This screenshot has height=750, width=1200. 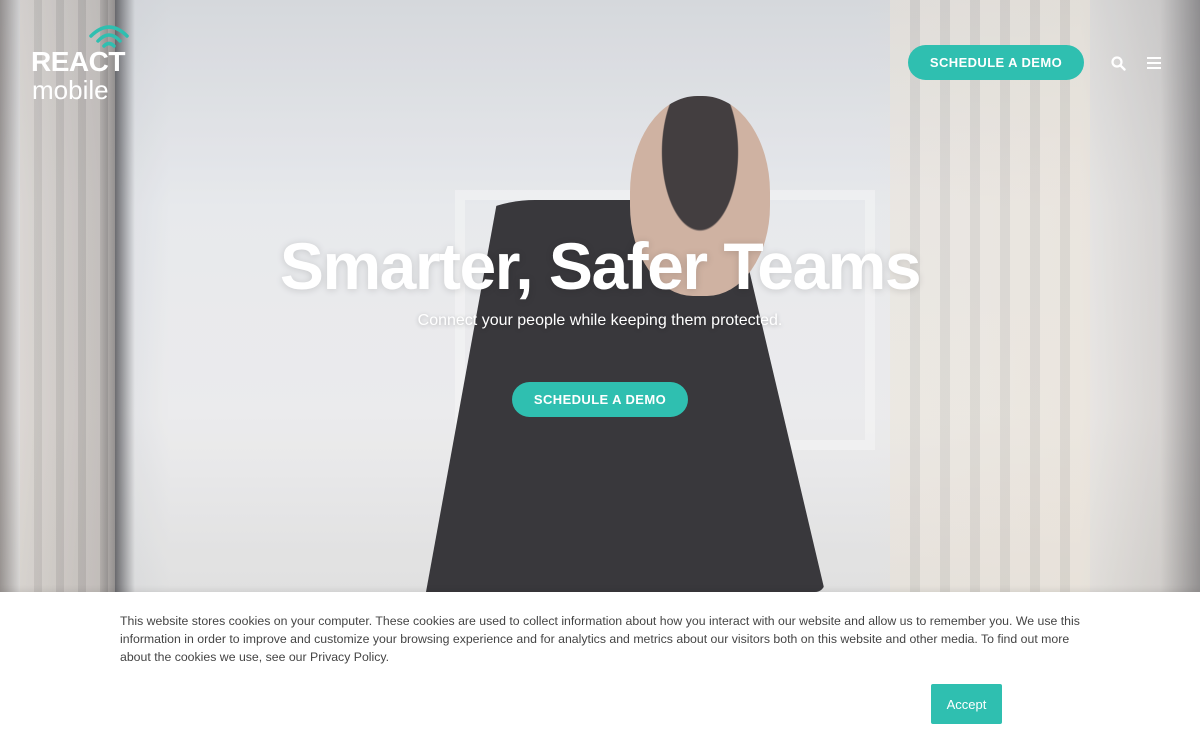 I want to click on logo-text-react: REACT, so click(x=78, y=61).